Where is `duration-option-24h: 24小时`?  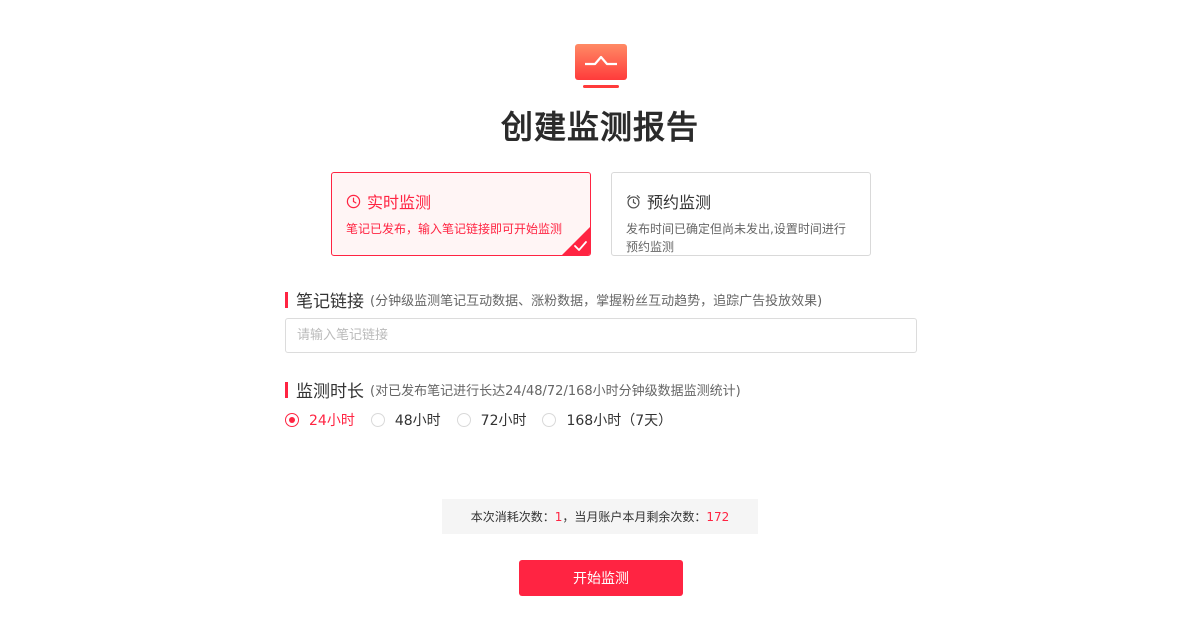 duration-option-24h: 24小时 is located at coordinates (320, 420).